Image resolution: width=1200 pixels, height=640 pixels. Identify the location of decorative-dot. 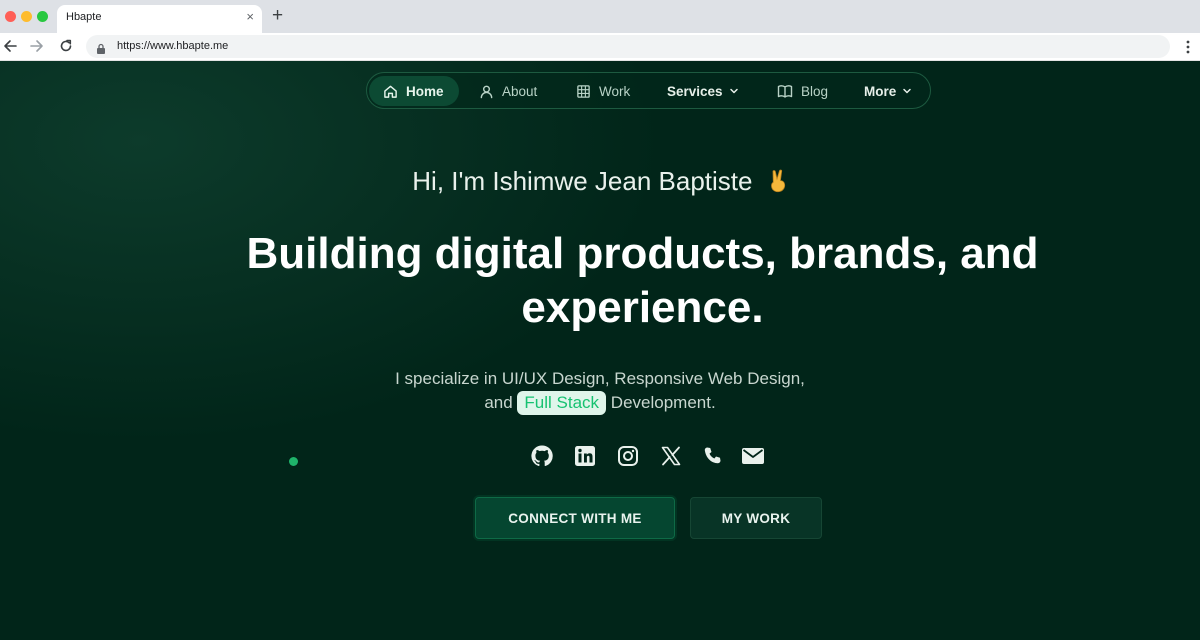
(293, 461).